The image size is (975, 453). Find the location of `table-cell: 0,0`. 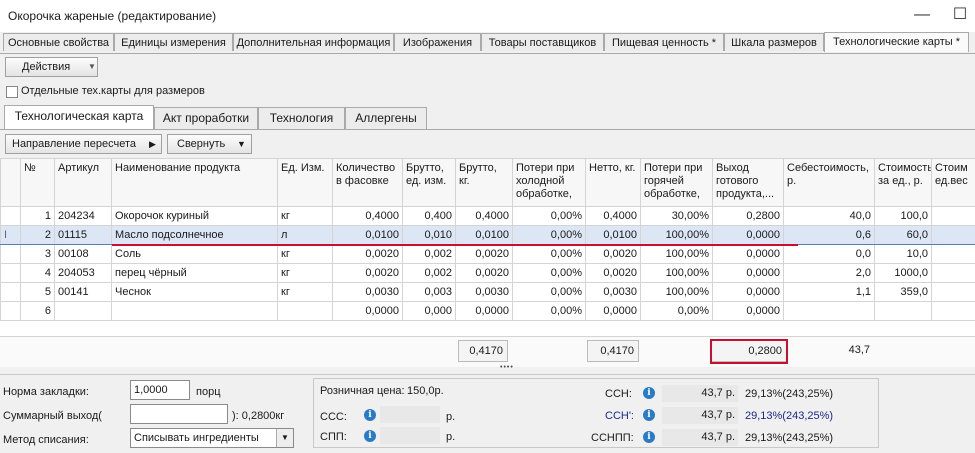

table-cell: 0,0 is located at coordinates (829, 254).